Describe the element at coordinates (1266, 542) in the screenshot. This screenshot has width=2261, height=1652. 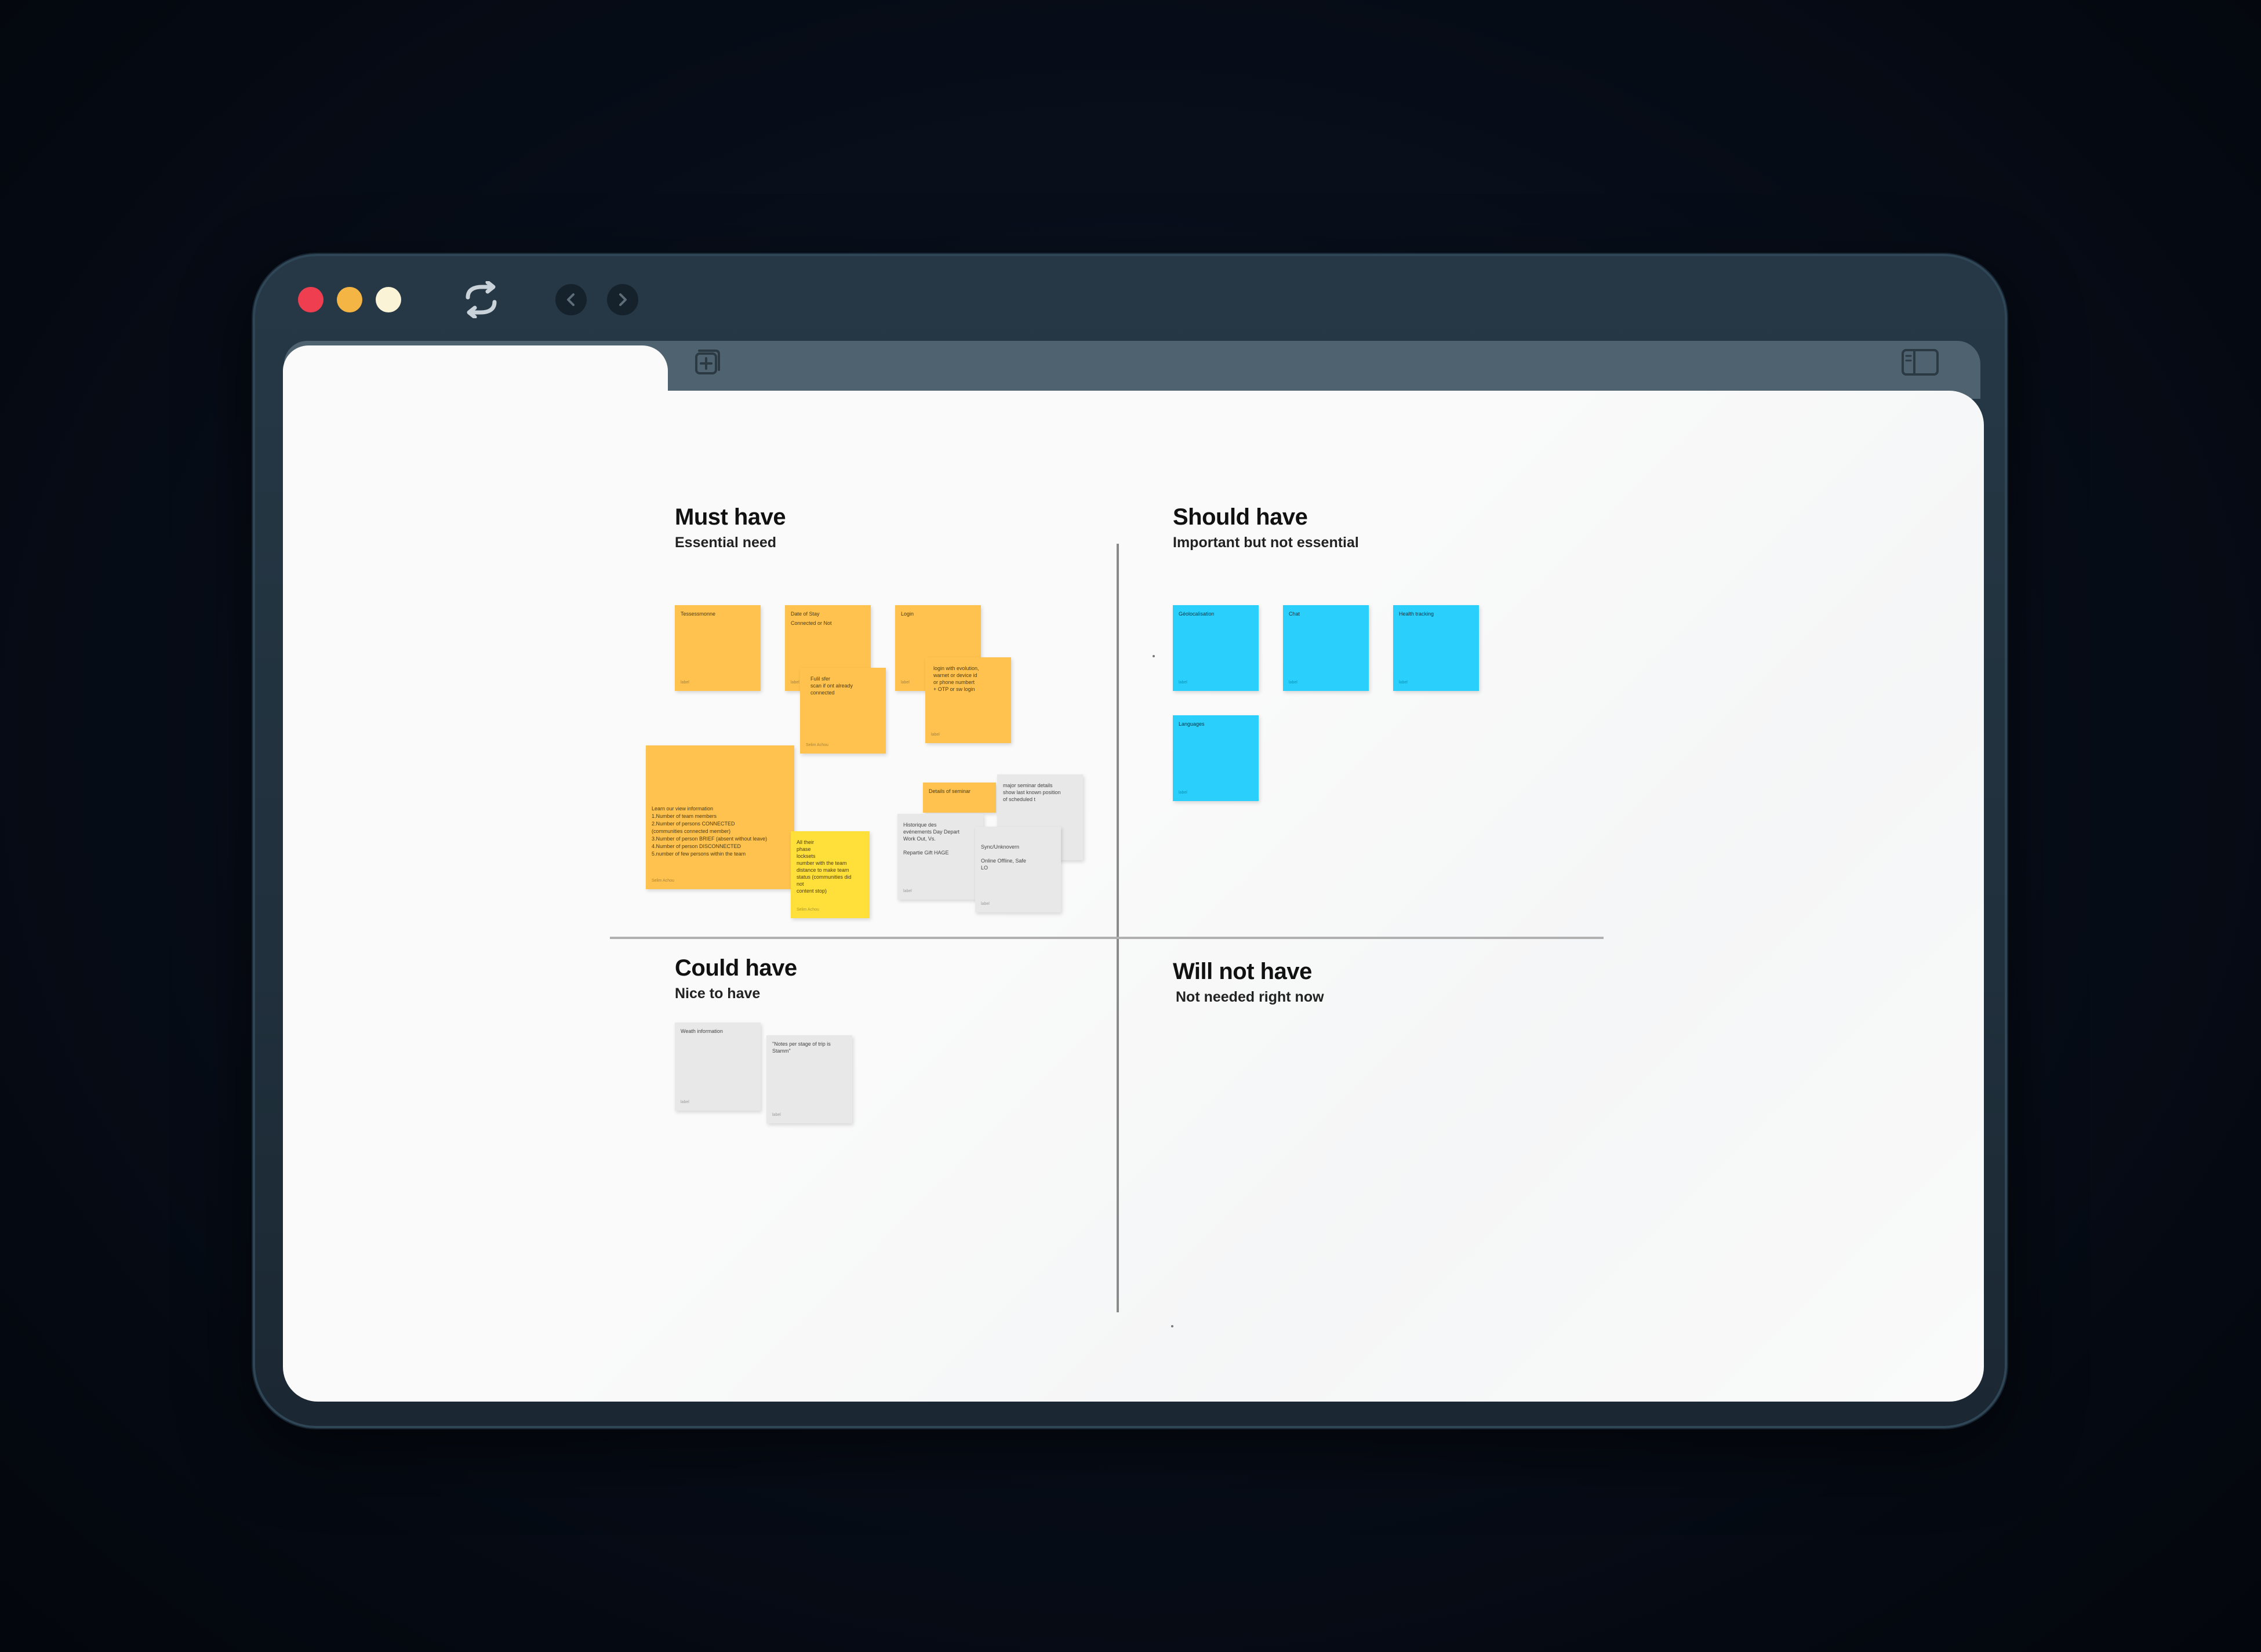
I see `quadrant-subtitle-should: Important but not essential` at that location.